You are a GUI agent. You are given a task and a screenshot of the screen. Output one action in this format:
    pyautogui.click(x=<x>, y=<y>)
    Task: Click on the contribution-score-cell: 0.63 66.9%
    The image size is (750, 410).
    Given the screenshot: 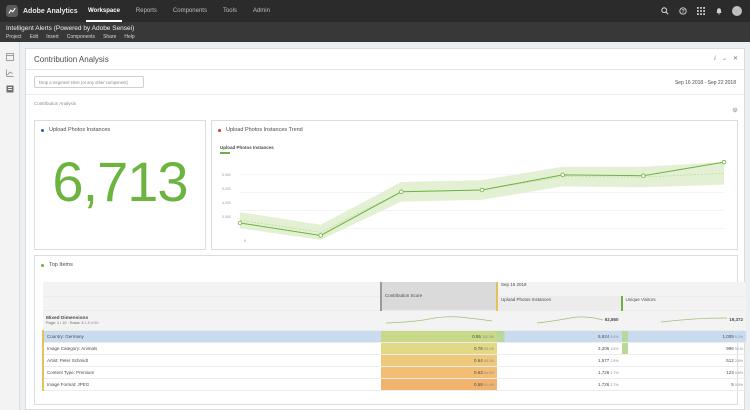 What is the action you would take?
    pyautogui.click(x=439, y=372)
    